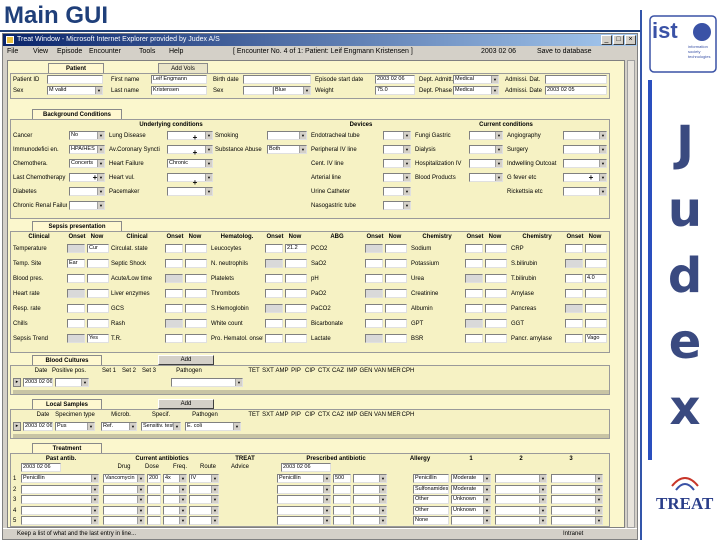 The height and width of the screenshot is (540, 720). What do you see at coordinates (618, 40) in the screenshot?
I see `maximize-button: □` at bounding box center [618, 40].